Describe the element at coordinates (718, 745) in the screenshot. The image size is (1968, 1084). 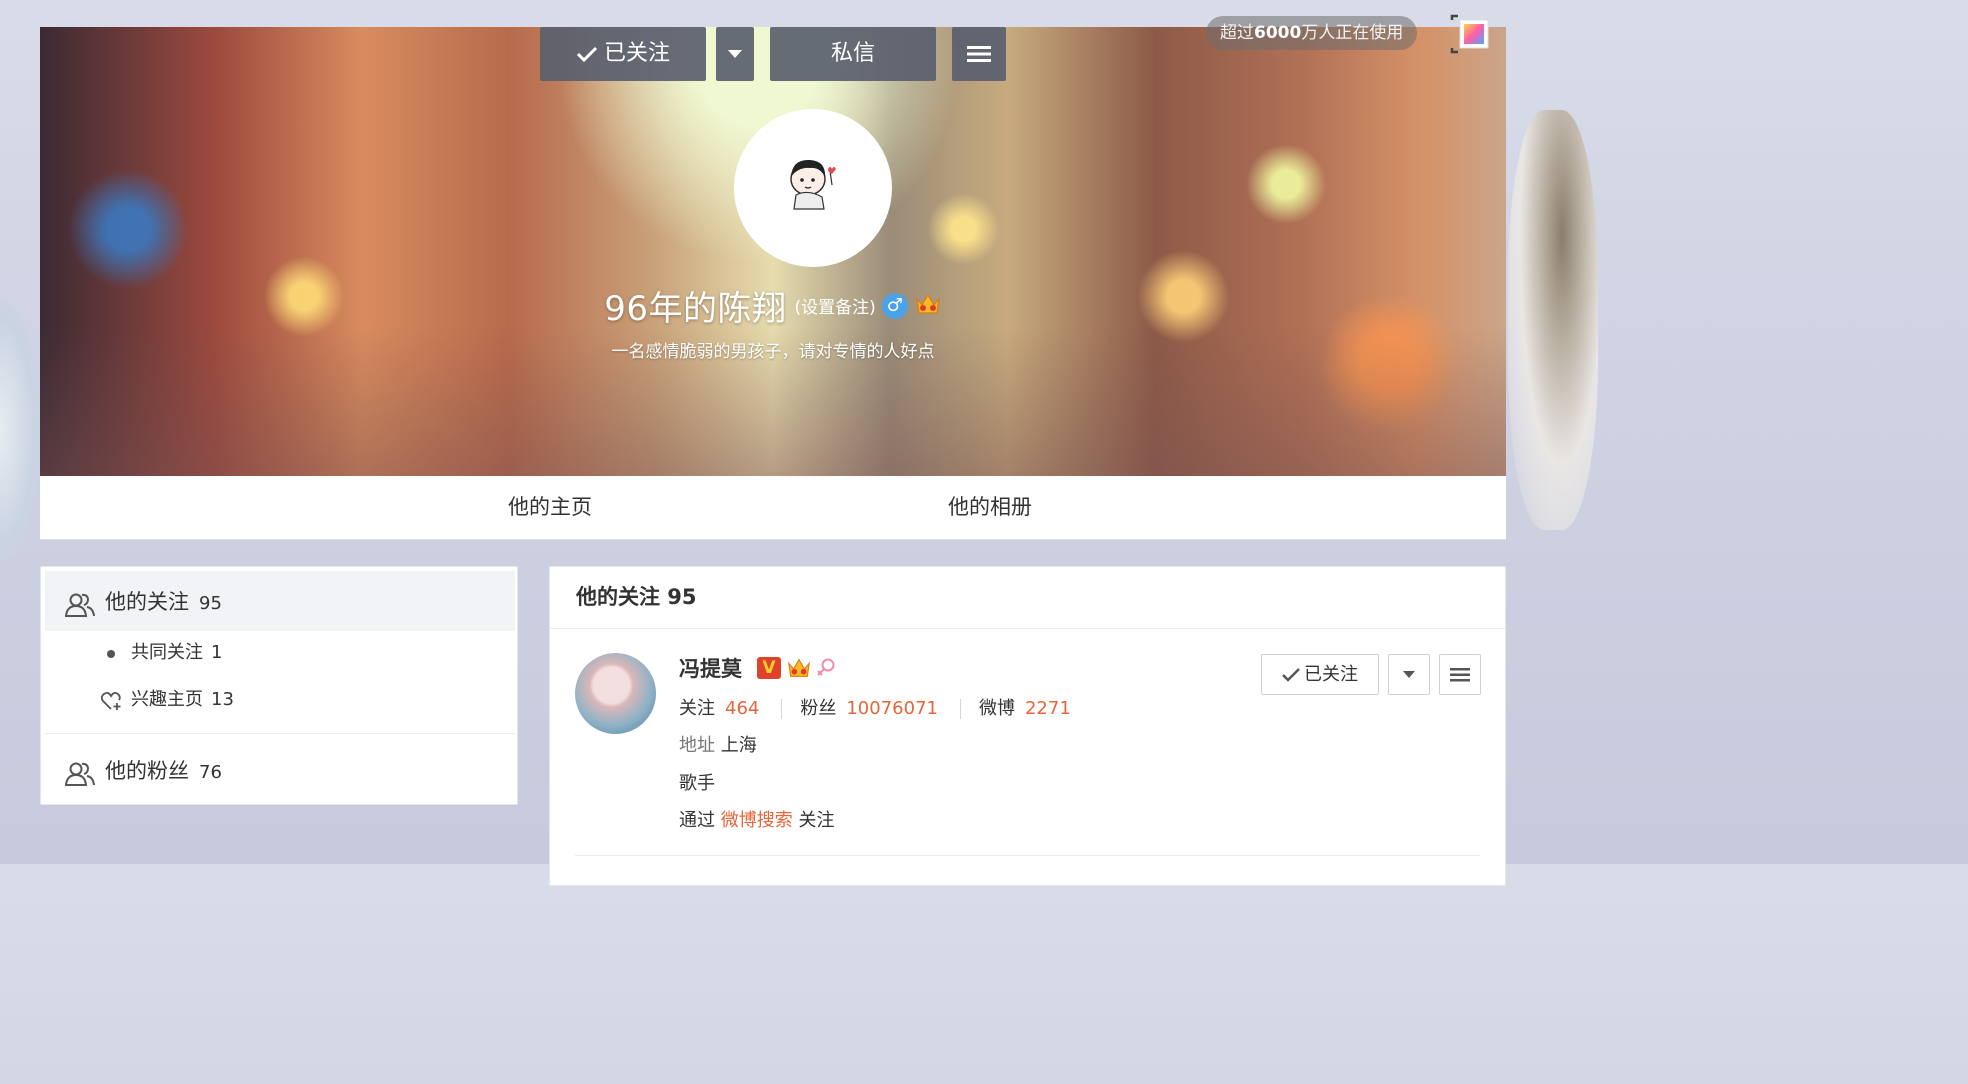
I see `user-location: 地址 上海` at that location.